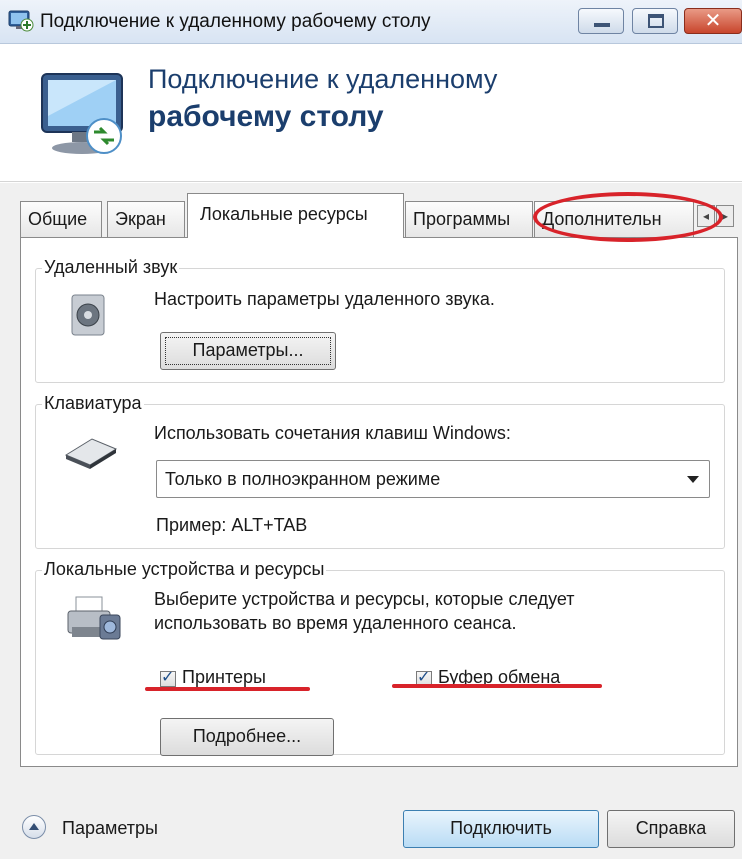 The height and width of the screenshot is (859, 742). I want to click on window-title: Подключение к удаленному рабочему столу, so click(235, 21).